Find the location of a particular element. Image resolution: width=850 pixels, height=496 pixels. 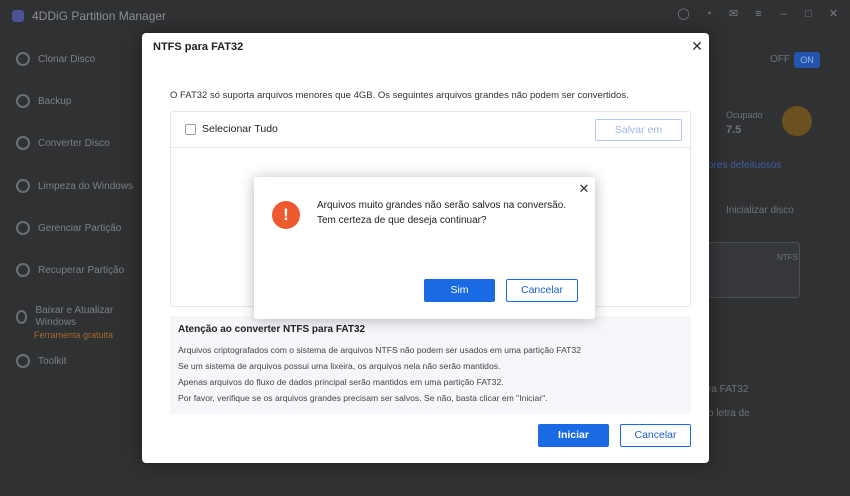

app-logo is located at coordinates (18, 16).